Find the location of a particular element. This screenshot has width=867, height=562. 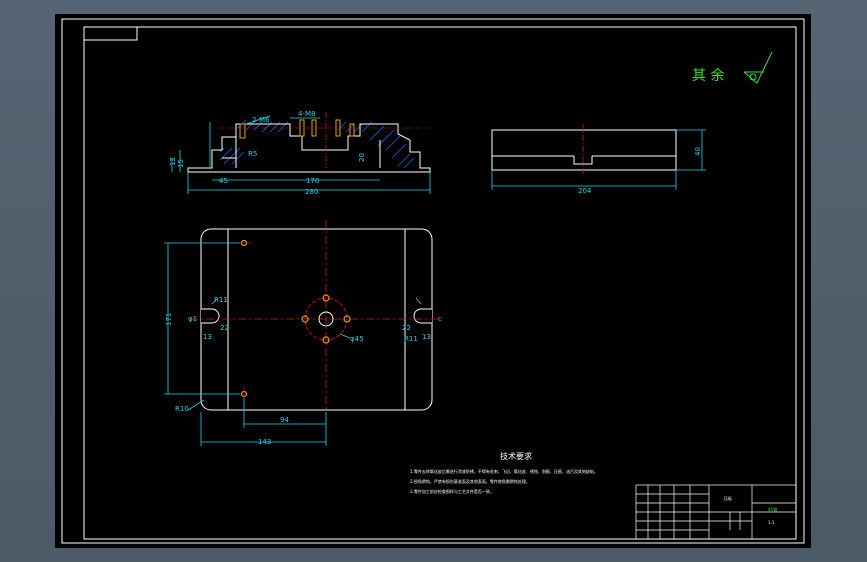

dim-overall-width: 280 is located at coordinates (311, 192).